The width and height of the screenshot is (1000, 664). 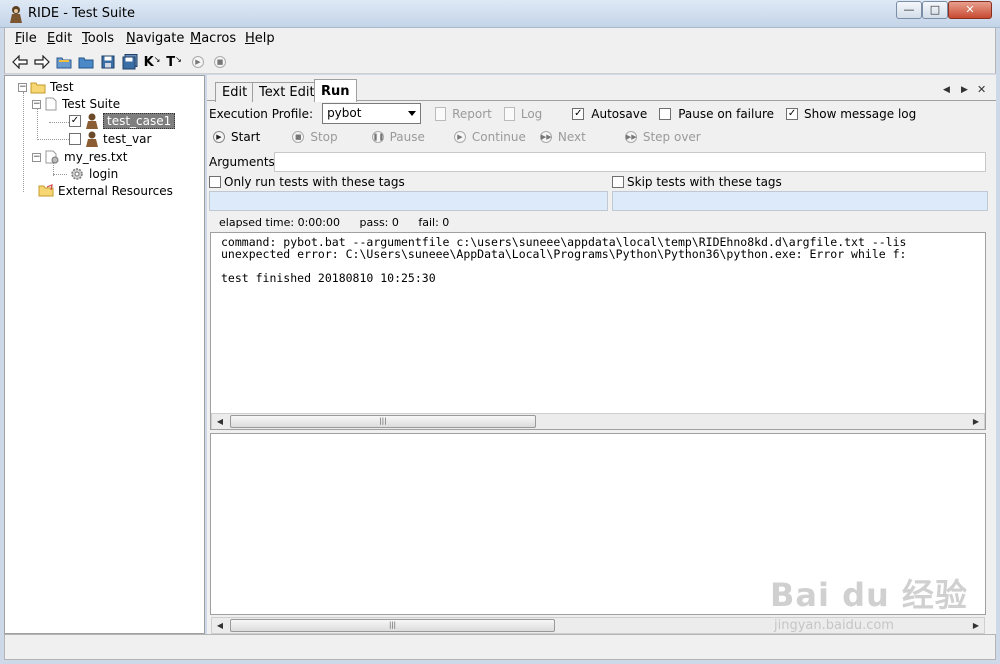 I want to click on forward-arrow-icon, so click(x=42, y=62).